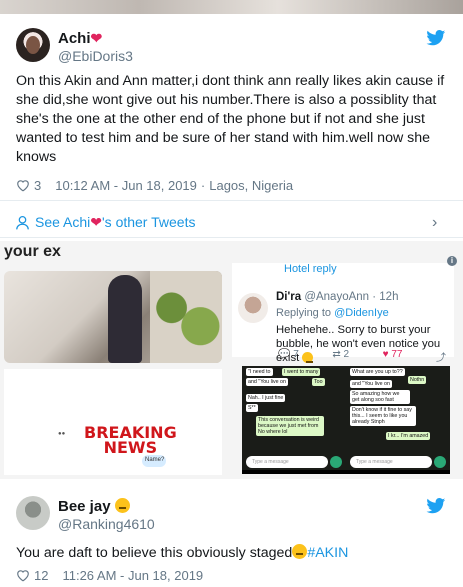 The image size is (463, 587). Describe the element at coordinates (126, 185) in the screenshot. I see `timestamp: 10:12 AM - Jun 18, 2019` at that location.